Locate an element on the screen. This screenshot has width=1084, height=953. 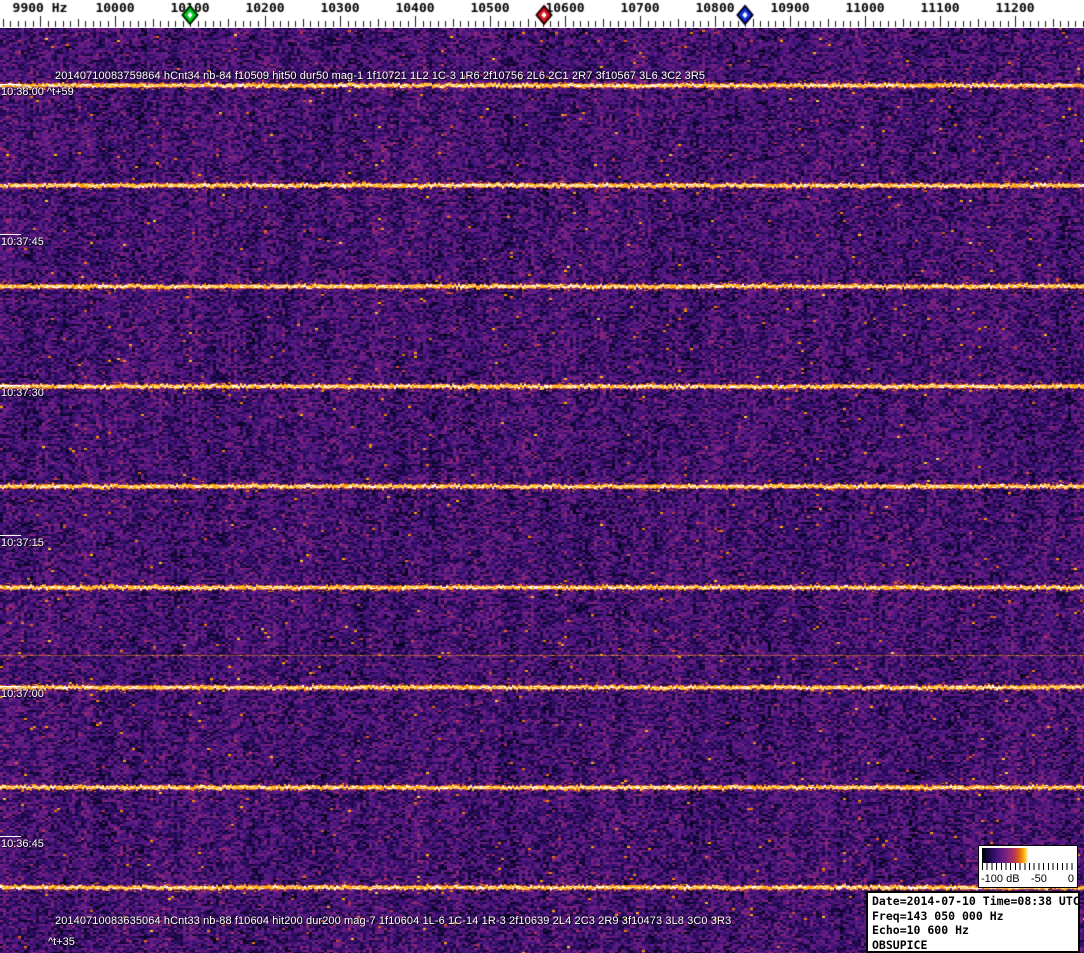
frequency-ruler is located at coordinates (542, 14).